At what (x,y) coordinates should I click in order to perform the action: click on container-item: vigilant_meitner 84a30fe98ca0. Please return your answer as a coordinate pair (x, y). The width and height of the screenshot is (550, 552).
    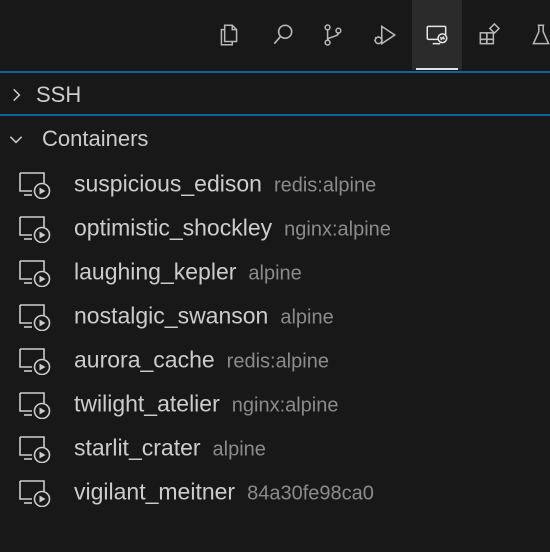
    Looking at the image, I should click on (275, 492).